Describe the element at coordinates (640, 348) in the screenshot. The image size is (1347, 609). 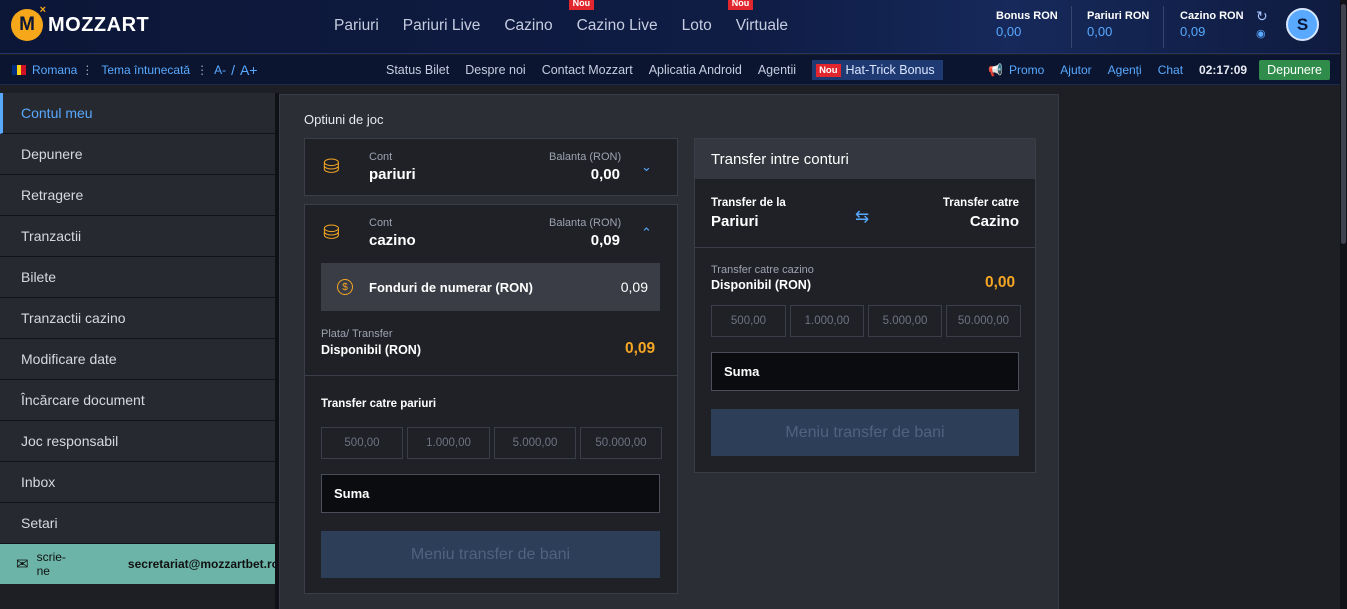
I see `available-value: 0,09` at that location.